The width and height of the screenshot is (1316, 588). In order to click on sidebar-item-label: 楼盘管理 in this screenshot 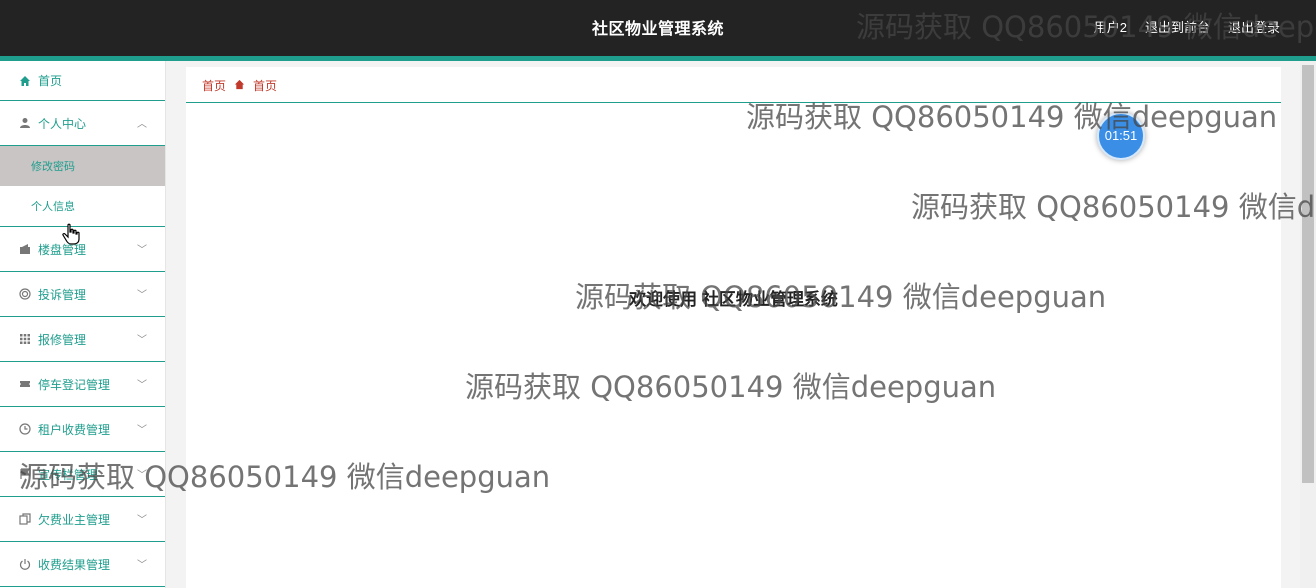, I will do `click(62, 249)`.